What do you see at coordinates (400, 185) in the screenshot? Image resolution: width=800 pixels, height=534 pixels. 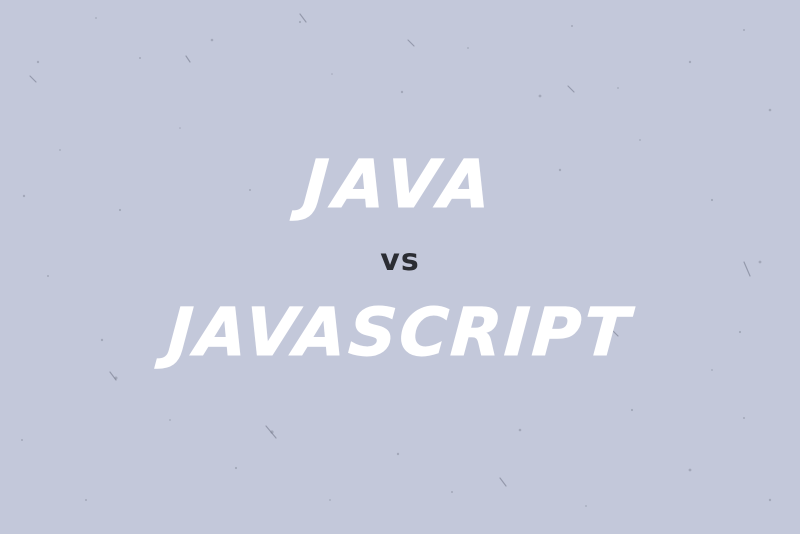 I see `java-heading: JAVA` at bounding box center [400, 185].